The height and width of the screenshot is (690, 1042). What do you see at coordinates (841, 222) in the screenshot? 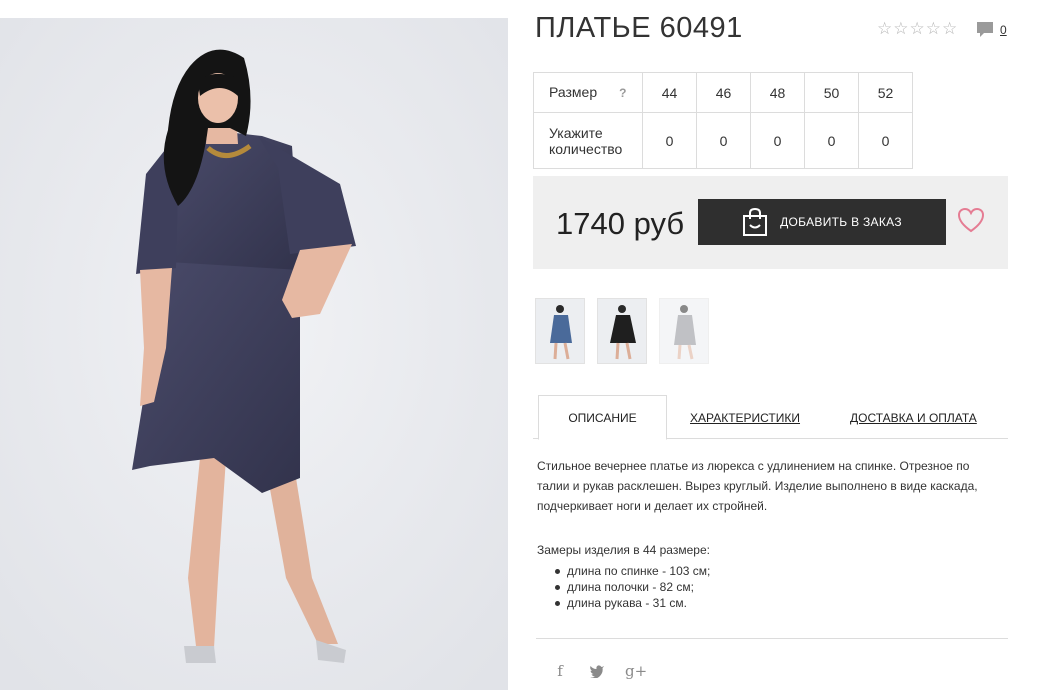
I see `add-to-order-label: ДОБАВИТЬ В ЗАКАЗ` at bounding box center [841, 222].